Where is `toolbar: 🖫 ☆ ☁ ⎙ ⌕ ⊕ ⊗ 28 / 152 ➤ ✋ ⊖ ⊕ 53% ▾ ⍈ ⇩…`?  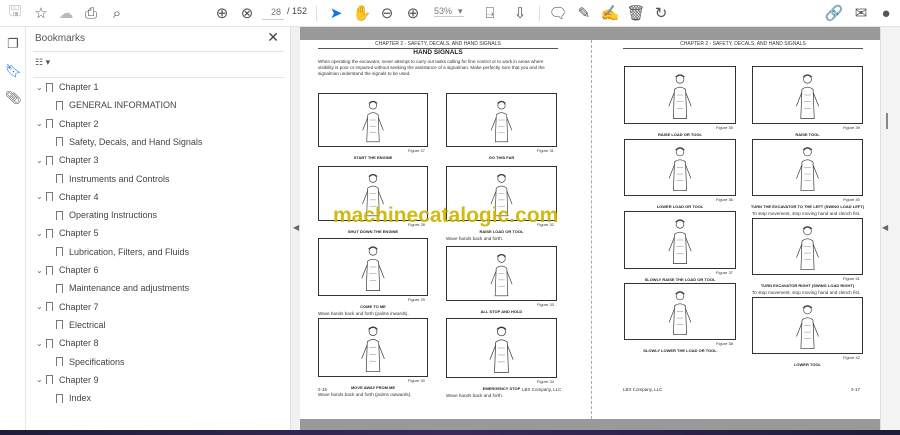 toolbar: 🖫 ☆ ☁ ⎙ ⌕ ⊕ ⊗ 28 / 152 ➤ ✋ ⊖ ⊕ 53% ▾ ⍈ ⇩… is located at coordinates (450, 13).